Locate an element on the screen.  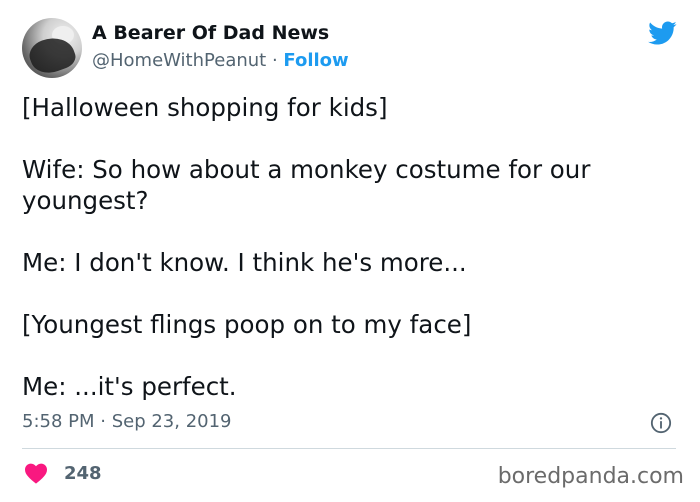
like-button: 248 is located at coordinates (63, 473).